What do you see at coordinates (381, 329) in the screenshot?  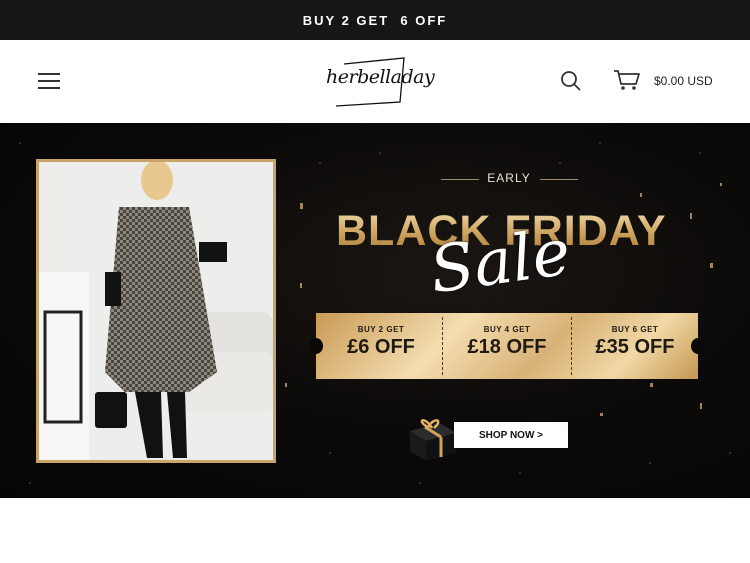 I see `coupon-condition: BUY 2 GET` at bounding box center [381, 329].